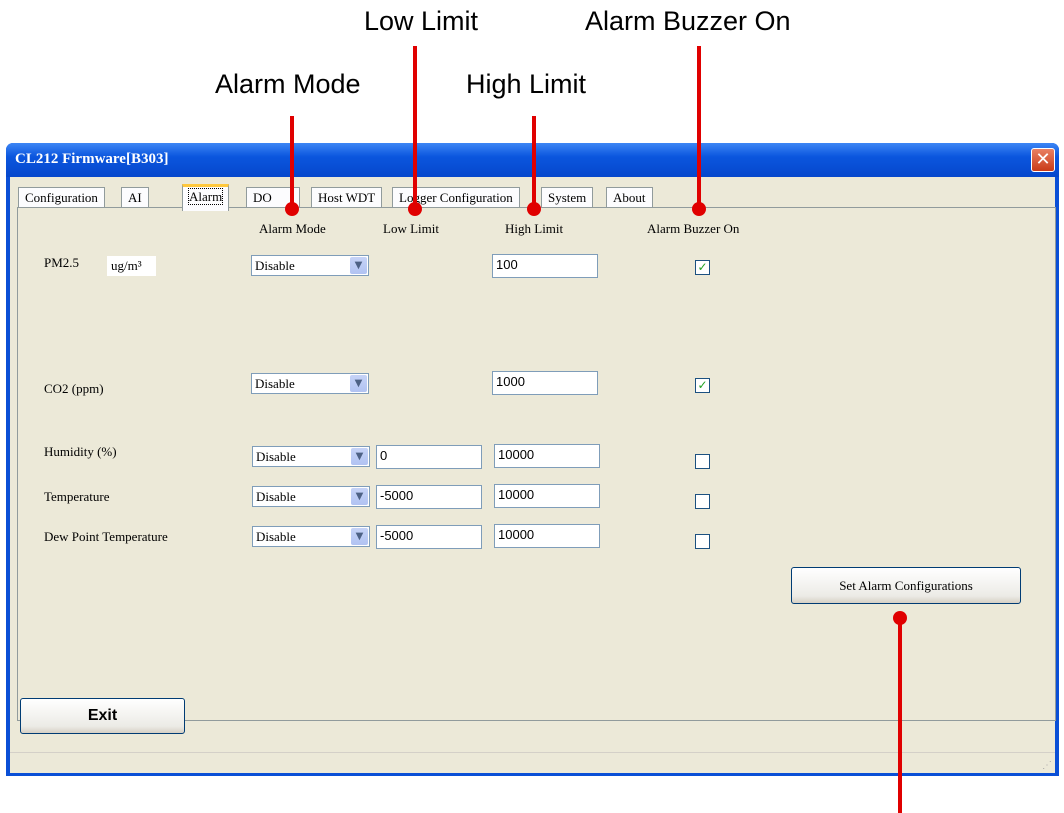  Describe the element at coordinates (415, 126) in the screenshot. I see `callout-line-low-limit` at that location.